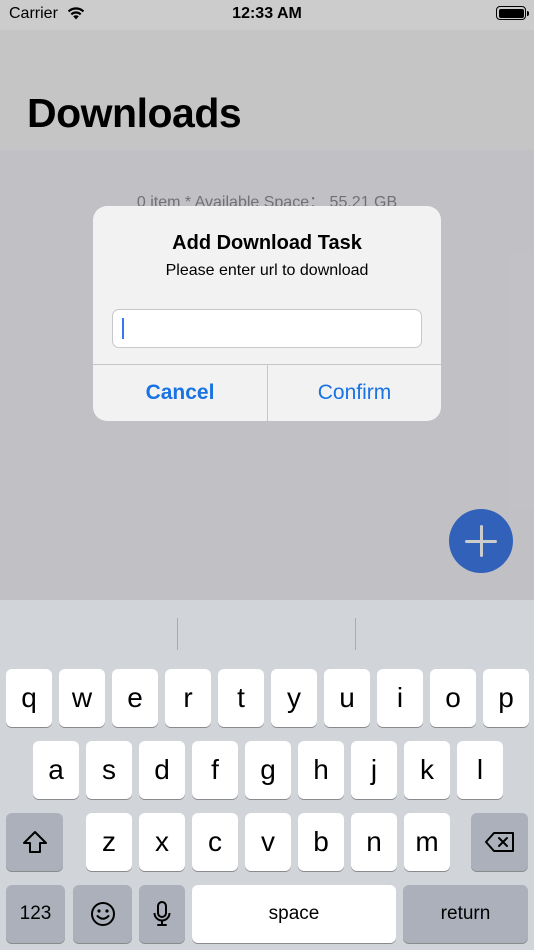 The width and height of the screenshot is (534, 950). I want to click on microphone-icon, so click(162, 913).